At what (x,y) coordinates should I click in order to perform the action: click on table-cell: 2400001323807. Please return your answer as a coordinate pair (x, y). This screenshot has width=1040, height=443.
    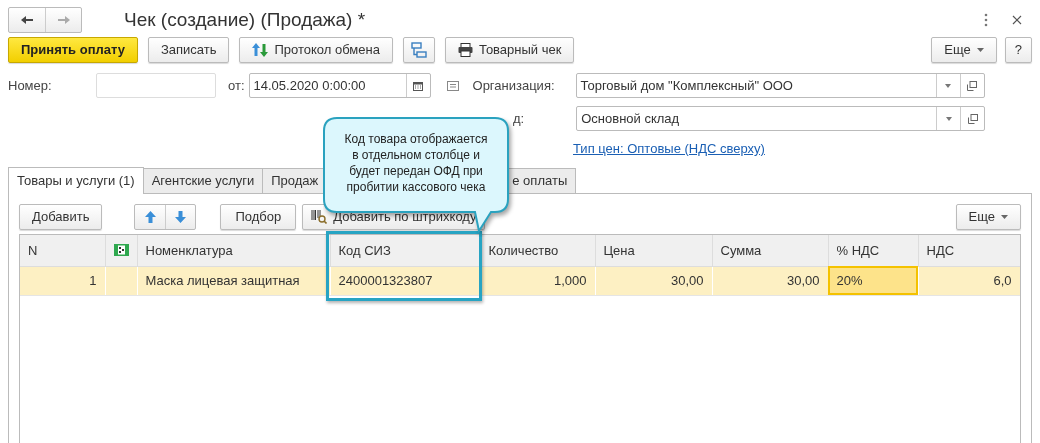
    Looking at the image, I should click on (405, 280).